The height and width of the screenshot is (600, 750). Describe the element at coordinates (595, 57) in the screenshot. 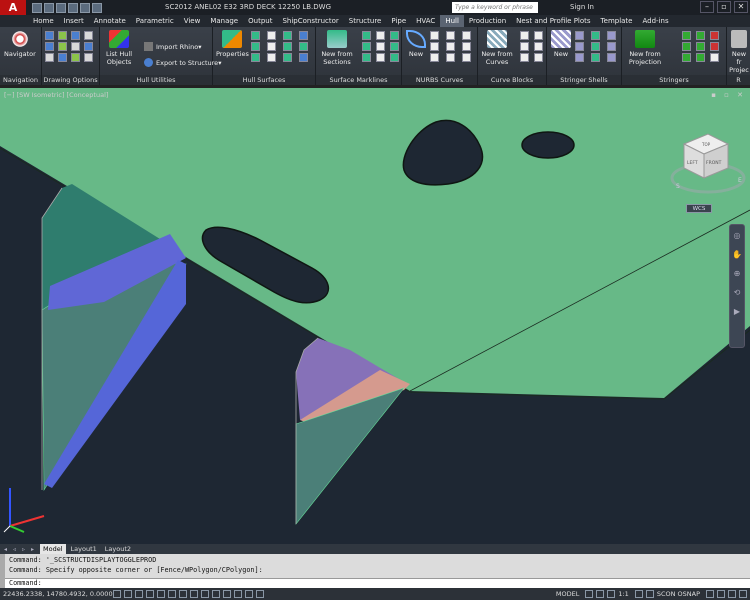

I see `shell-flip-icon` at that location.